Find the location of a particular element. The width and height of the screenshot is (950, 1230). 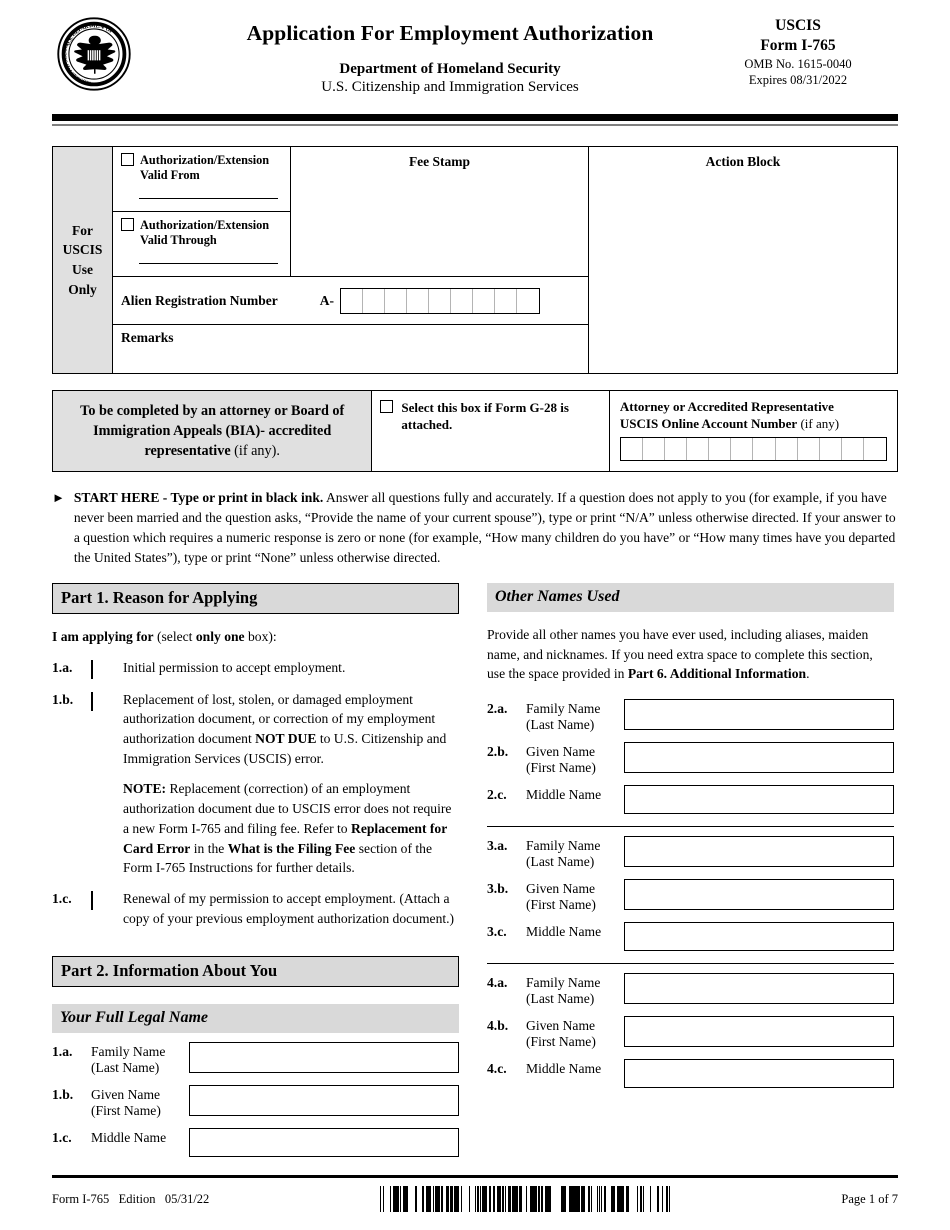

g28-checkbox is located at coordinates (387, 406).